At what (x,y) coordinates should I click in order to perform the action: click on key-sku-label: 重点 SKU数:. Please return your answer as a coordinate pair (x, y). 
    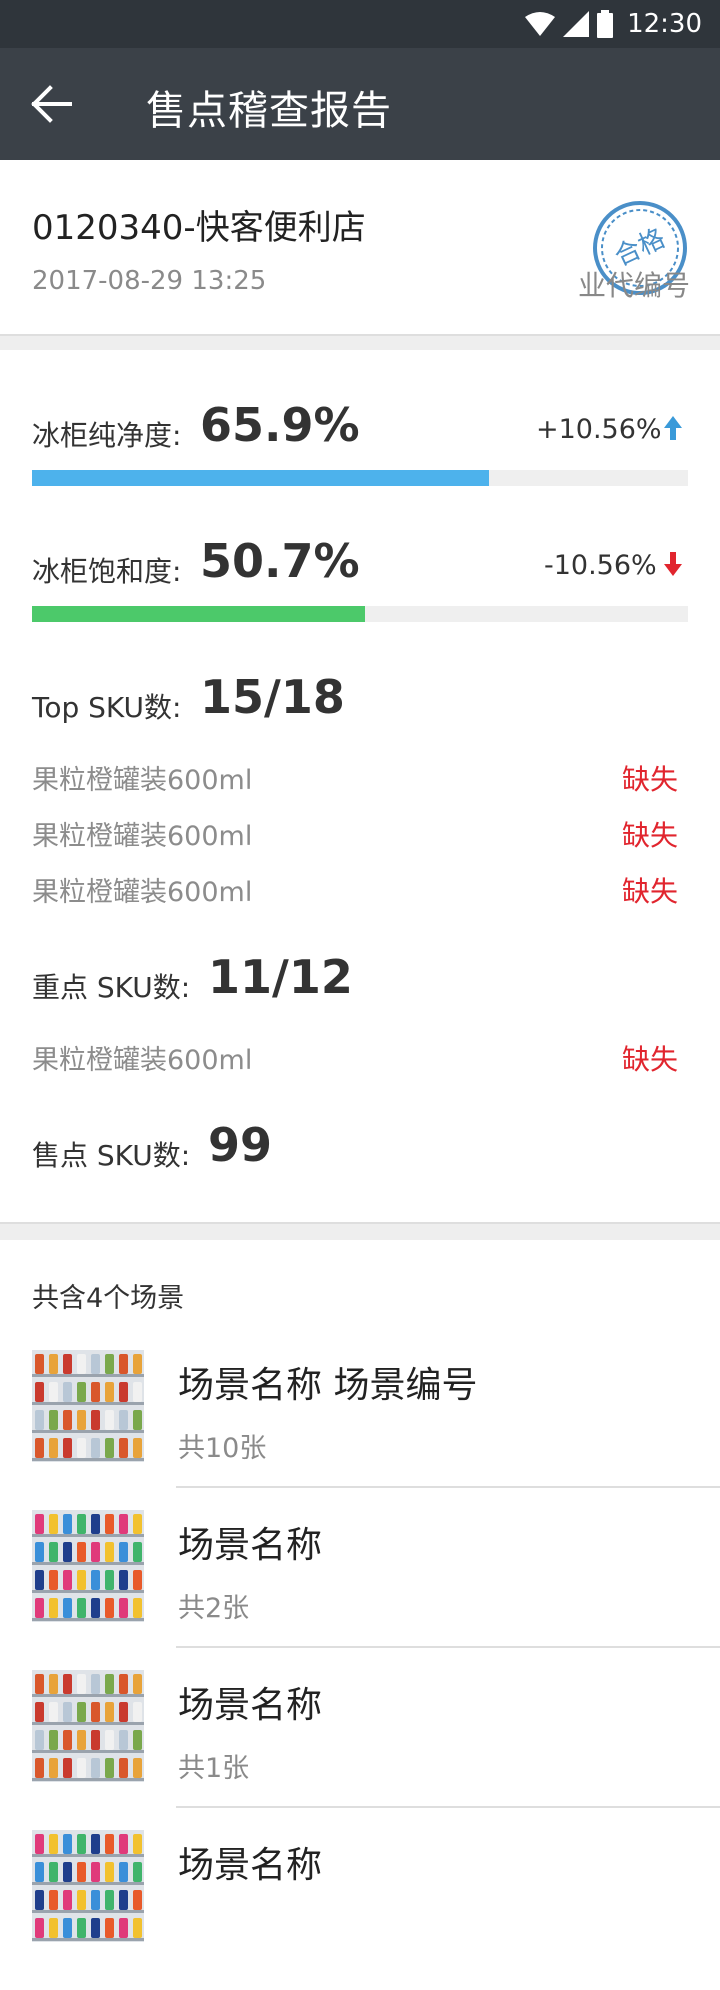
    Looking at the image, I should click on (111, 987).